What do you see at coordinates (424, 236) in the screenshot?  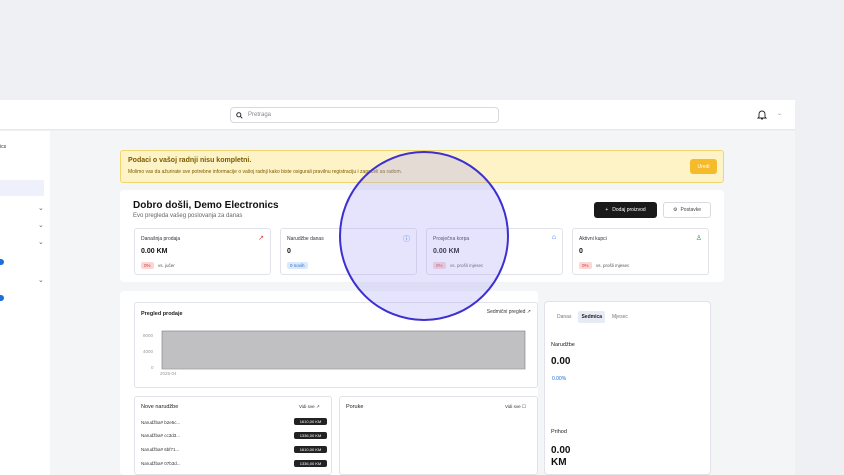 I see `highlight-circle` at bounding box center [424, 236].